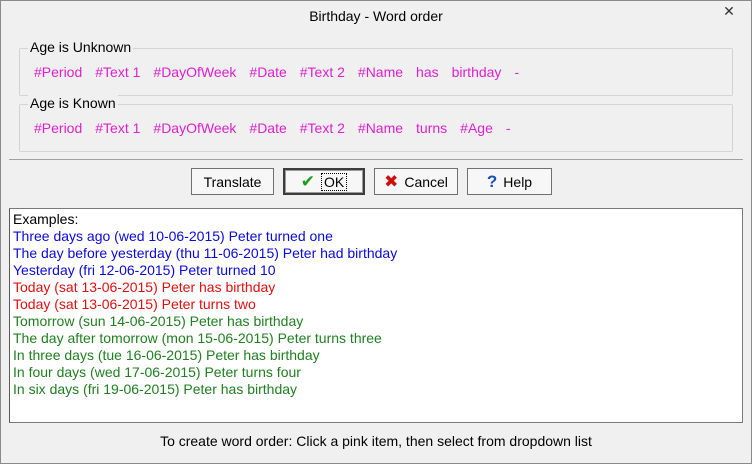 The image size is (752, 464). What do you see at coordinates (134, 304) in the screenshot?
I see `example-line: Today (sat 13-06-2015) Peter turns two` at bounding box center [134, 304].